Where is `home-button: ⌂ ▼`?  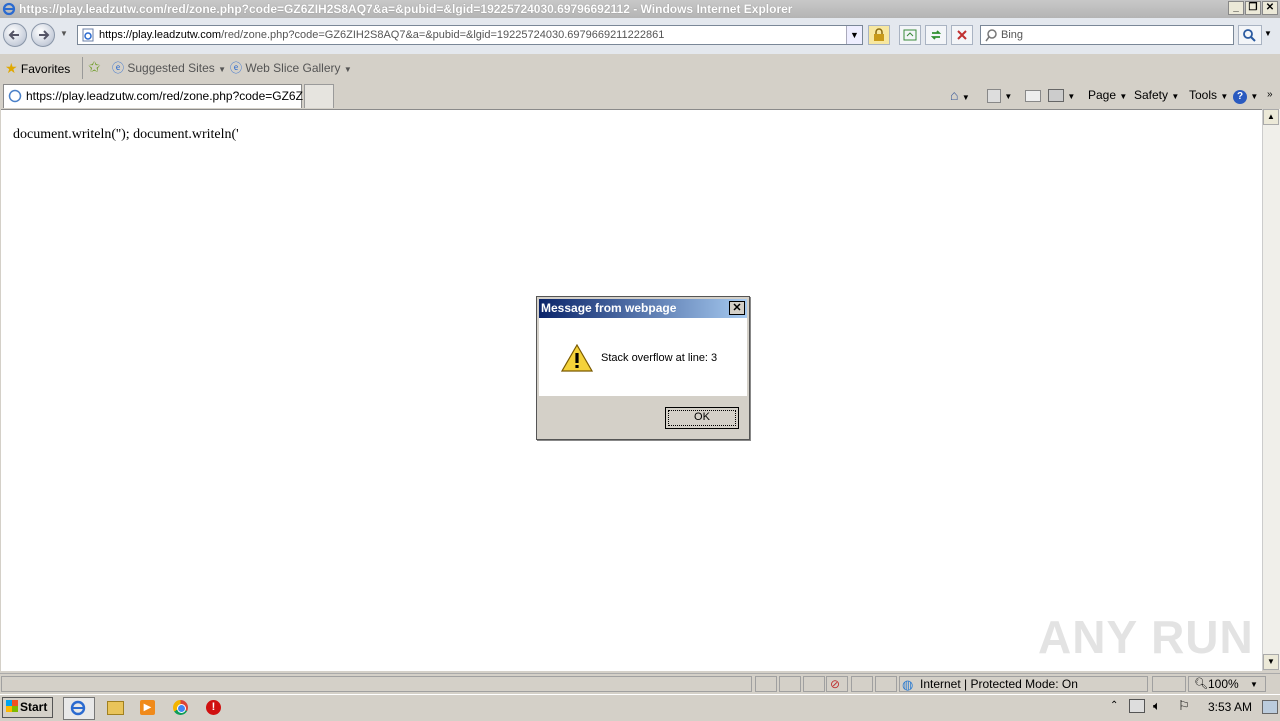 home-button: ⌂ ▼ is located at coordinates (960, 95).